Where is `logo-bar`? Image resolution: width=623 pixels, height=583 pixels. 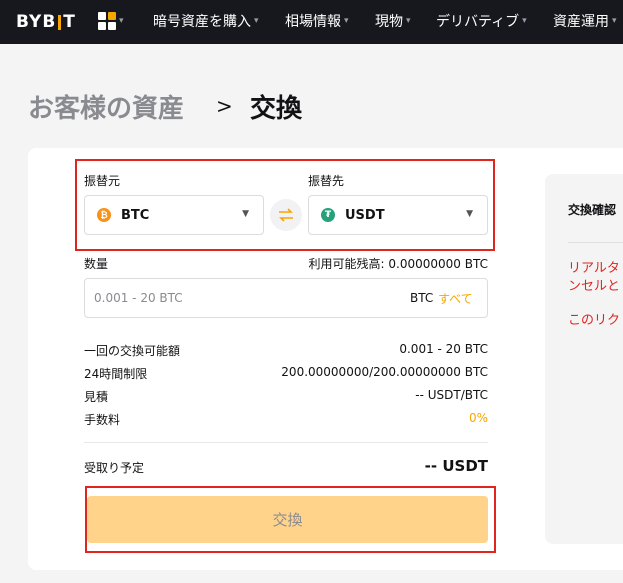 logo-bar is located at coordinates (60, 22).